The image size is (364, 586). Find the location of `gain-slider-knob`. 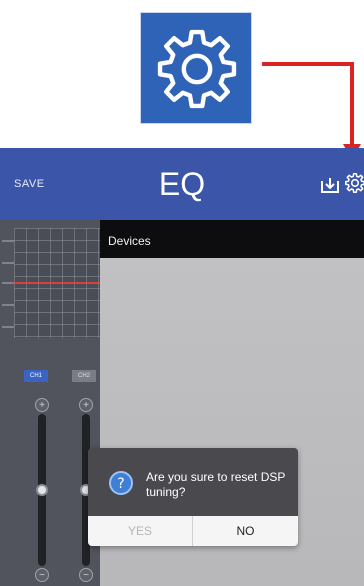

gain-slider-knob is located at coordinates (42, 490).